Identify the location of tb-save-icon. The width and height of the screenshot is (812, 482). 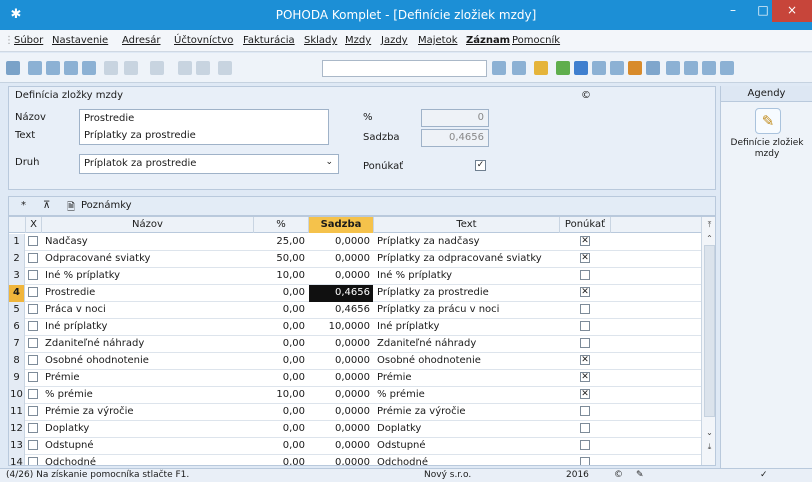
(185, 68).